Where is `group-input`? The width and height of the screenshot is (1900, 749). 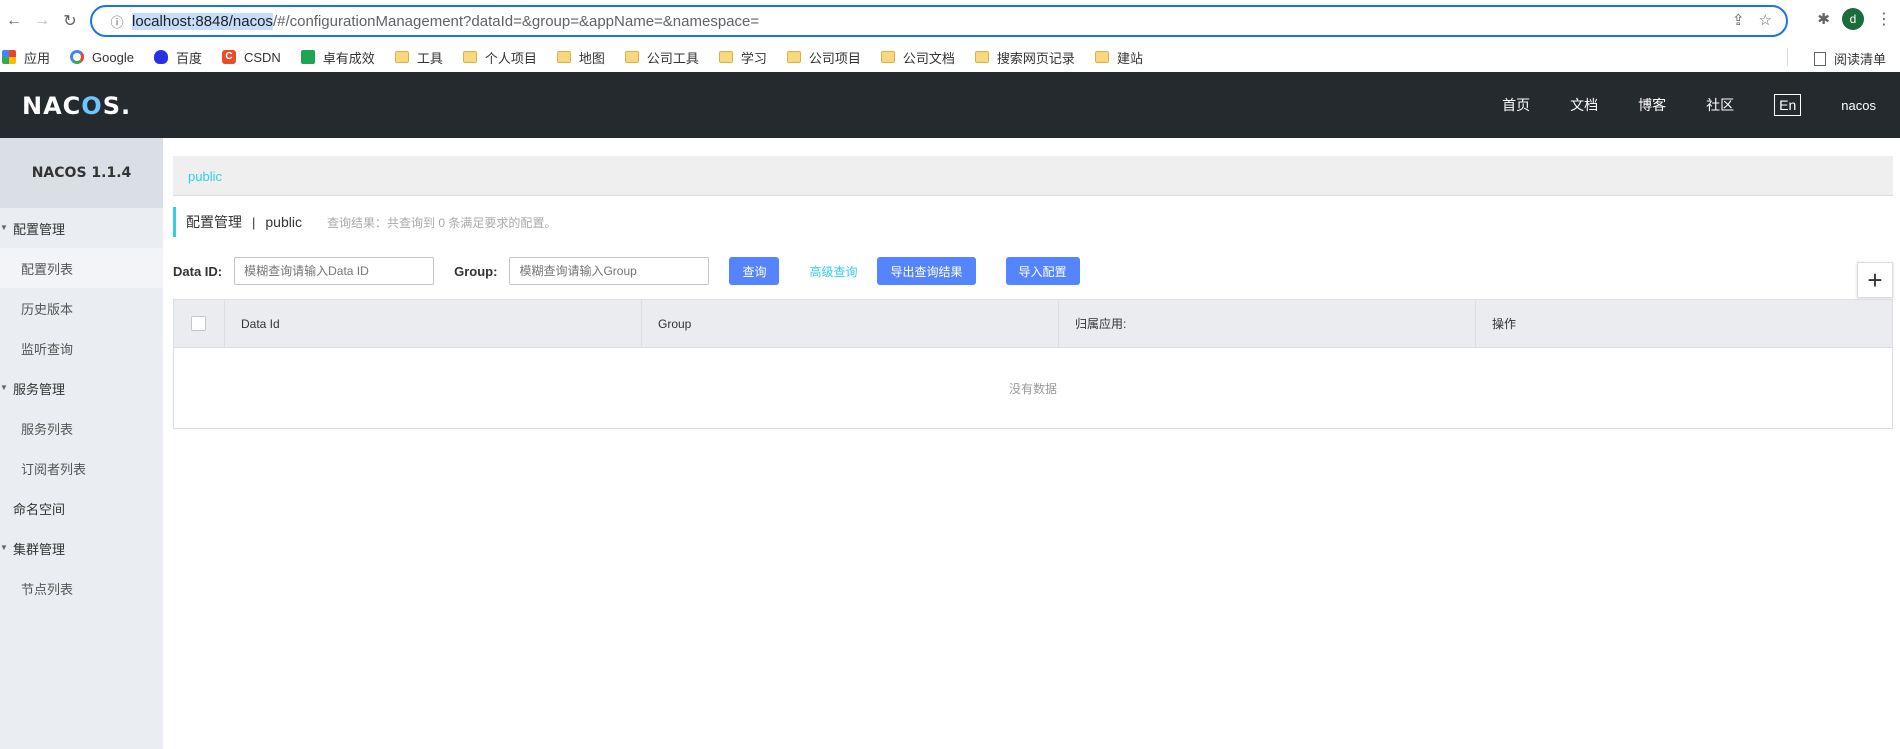 group-input is located at coordinates (609, 271).